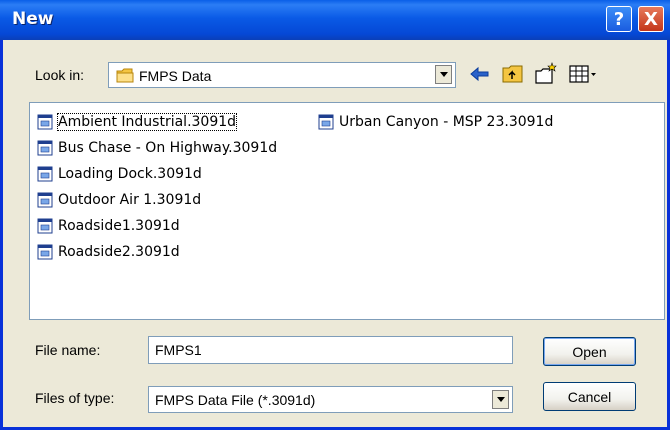 The height and width of the screenshot is (430, 670). What do you see at coordinates (330, 399) in the screenshot?
I see `files-of-type-dropdown: FMPS Data File (*.3091d)` at bounding box center [330, 399].